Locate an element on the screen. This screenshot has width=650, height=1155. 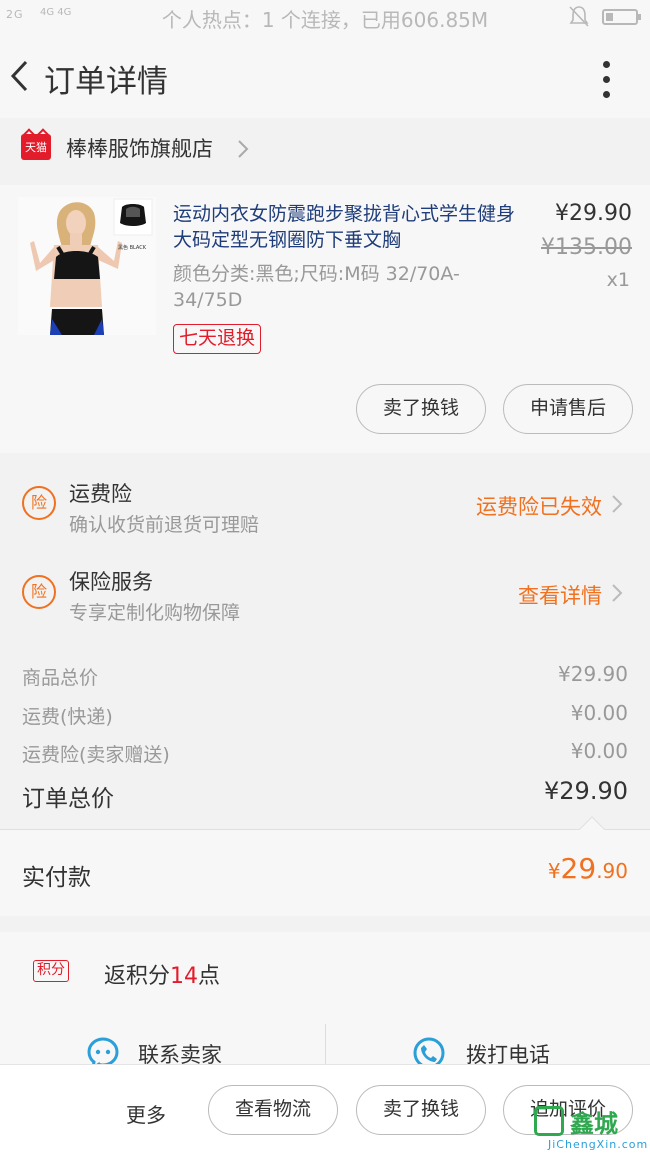
battery-icon is located at coordinates (621, 17).